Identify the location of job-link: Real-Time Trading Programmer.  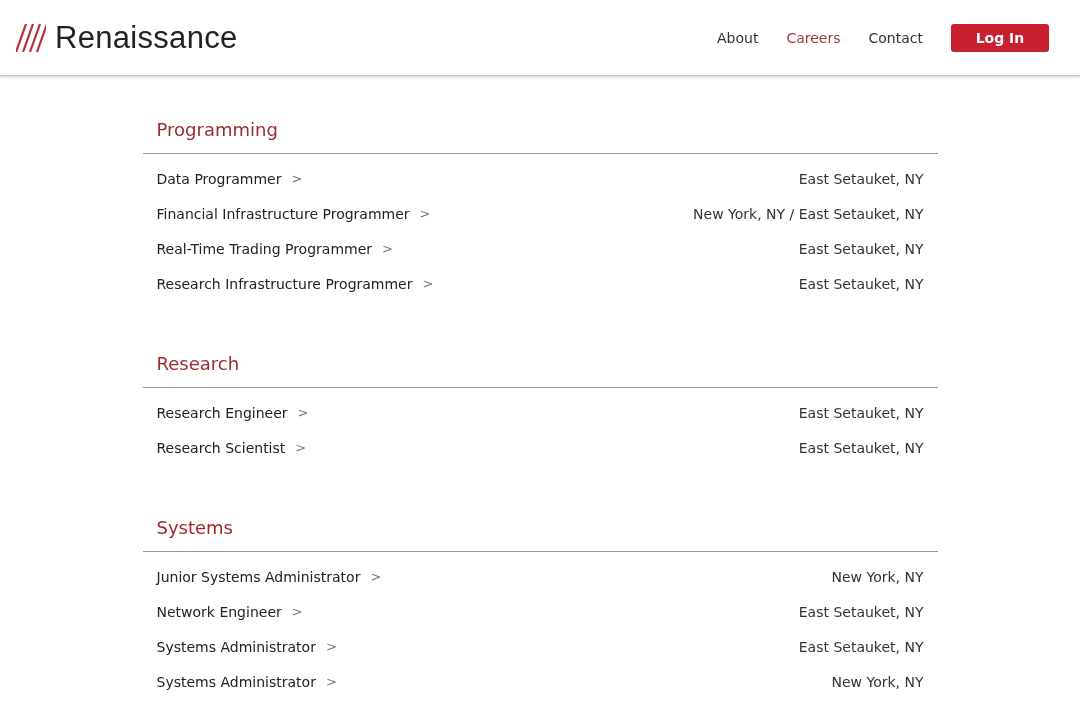
(264, 248).